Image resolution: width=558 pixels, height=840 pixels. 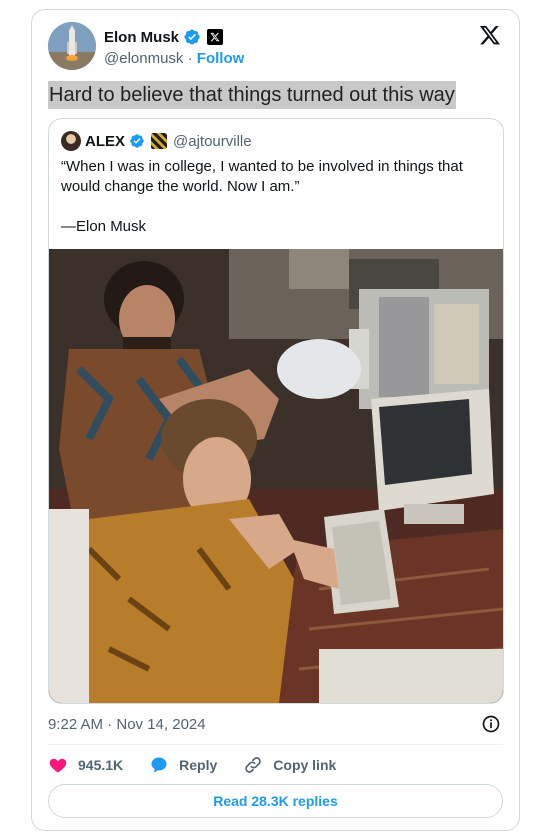 I want to click on author-handle: @elonmusk, so click(x=143, y=58).